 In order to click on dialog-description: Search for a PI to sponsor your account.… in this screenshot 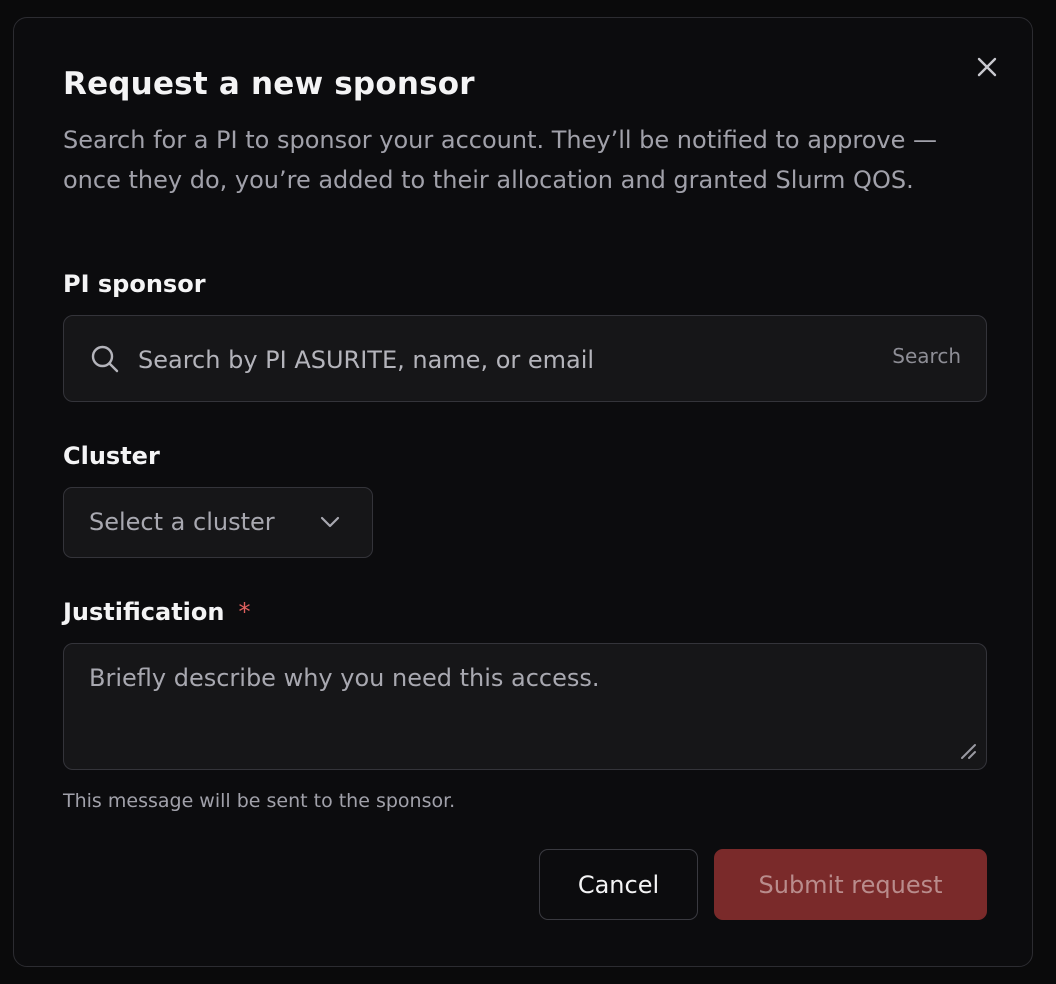, I will do `click(500, 160)`.